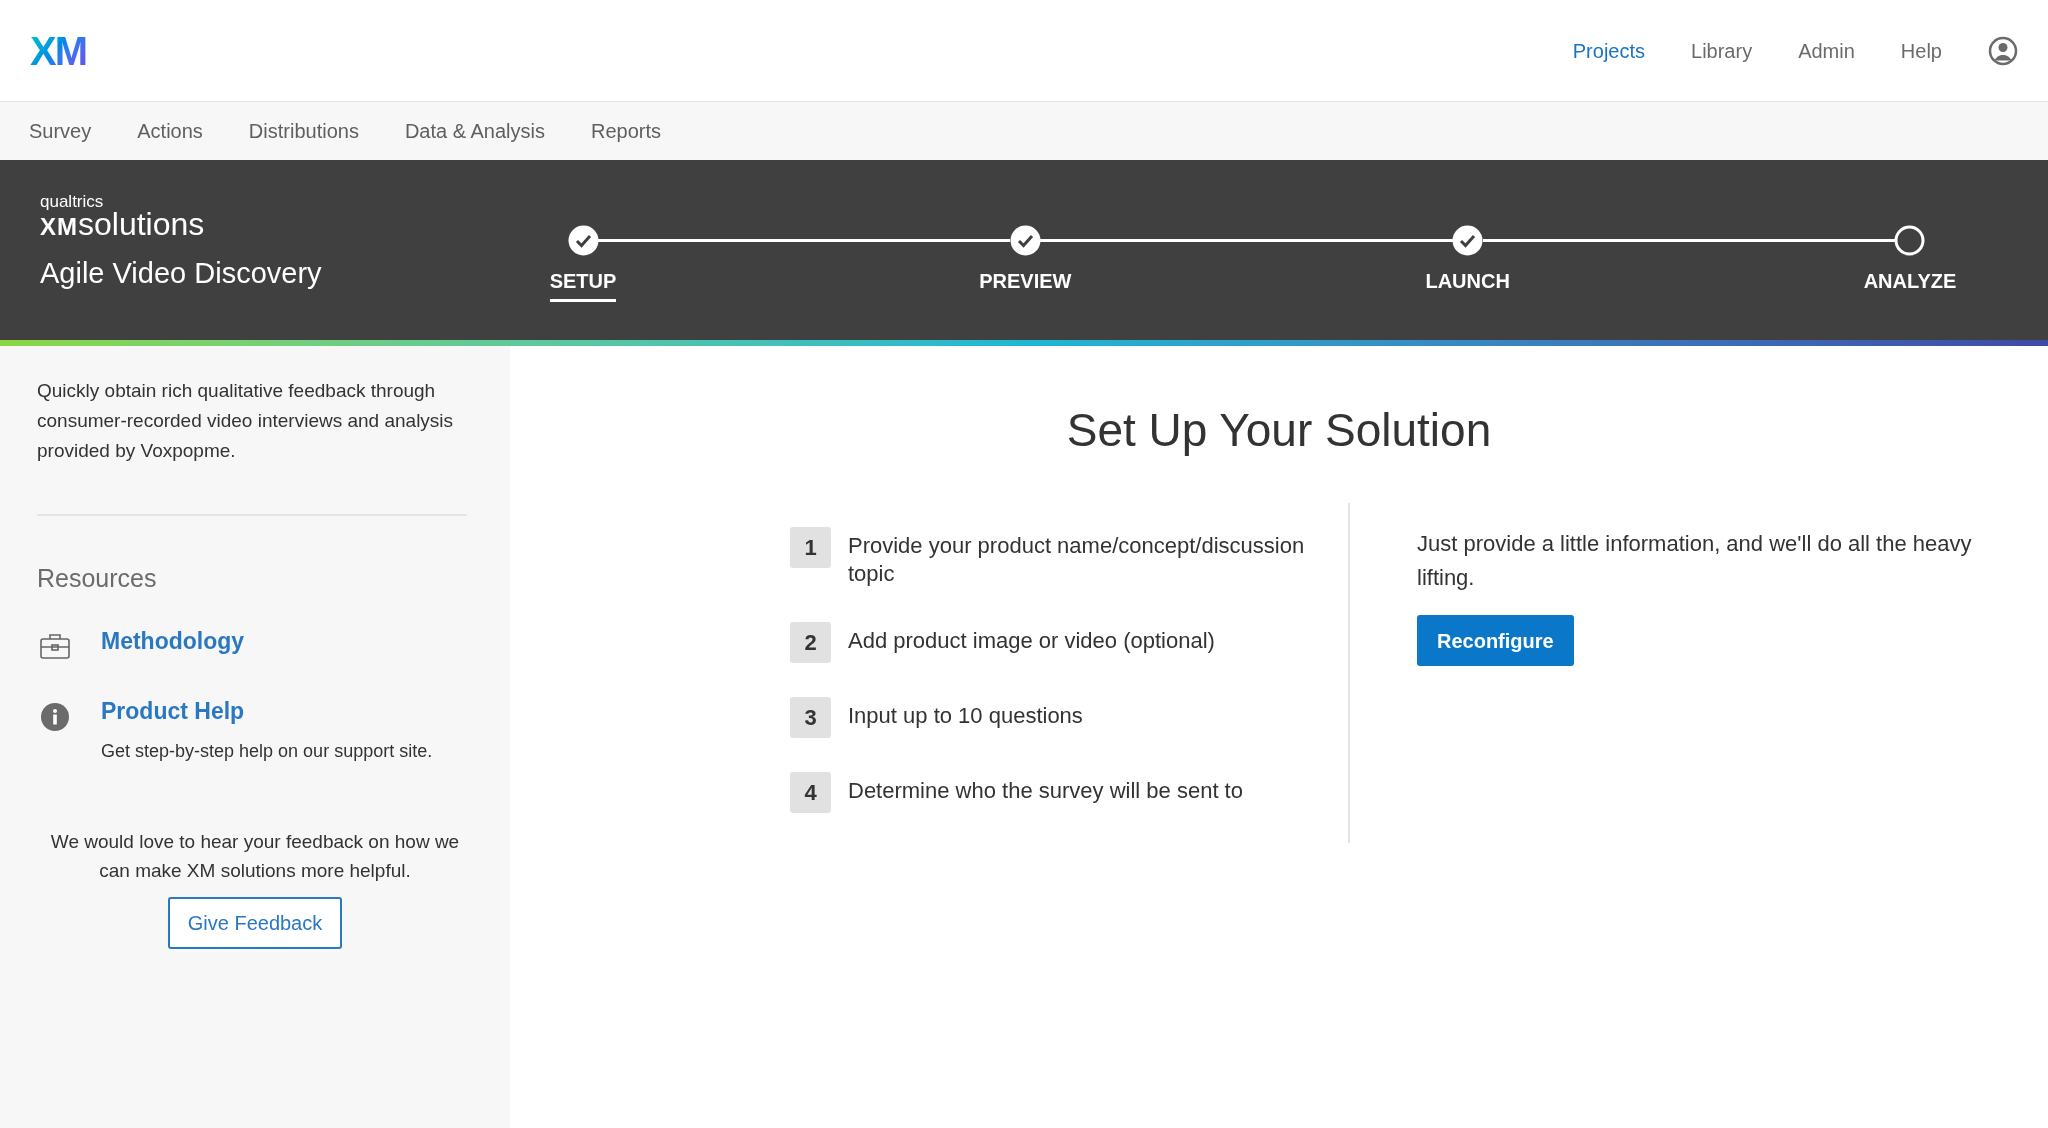 This screenshot has height=1128, width=2048. Describe the element at coordinates (1826, 50) in the screenshot. I see `nav-link: Admin` at that location.